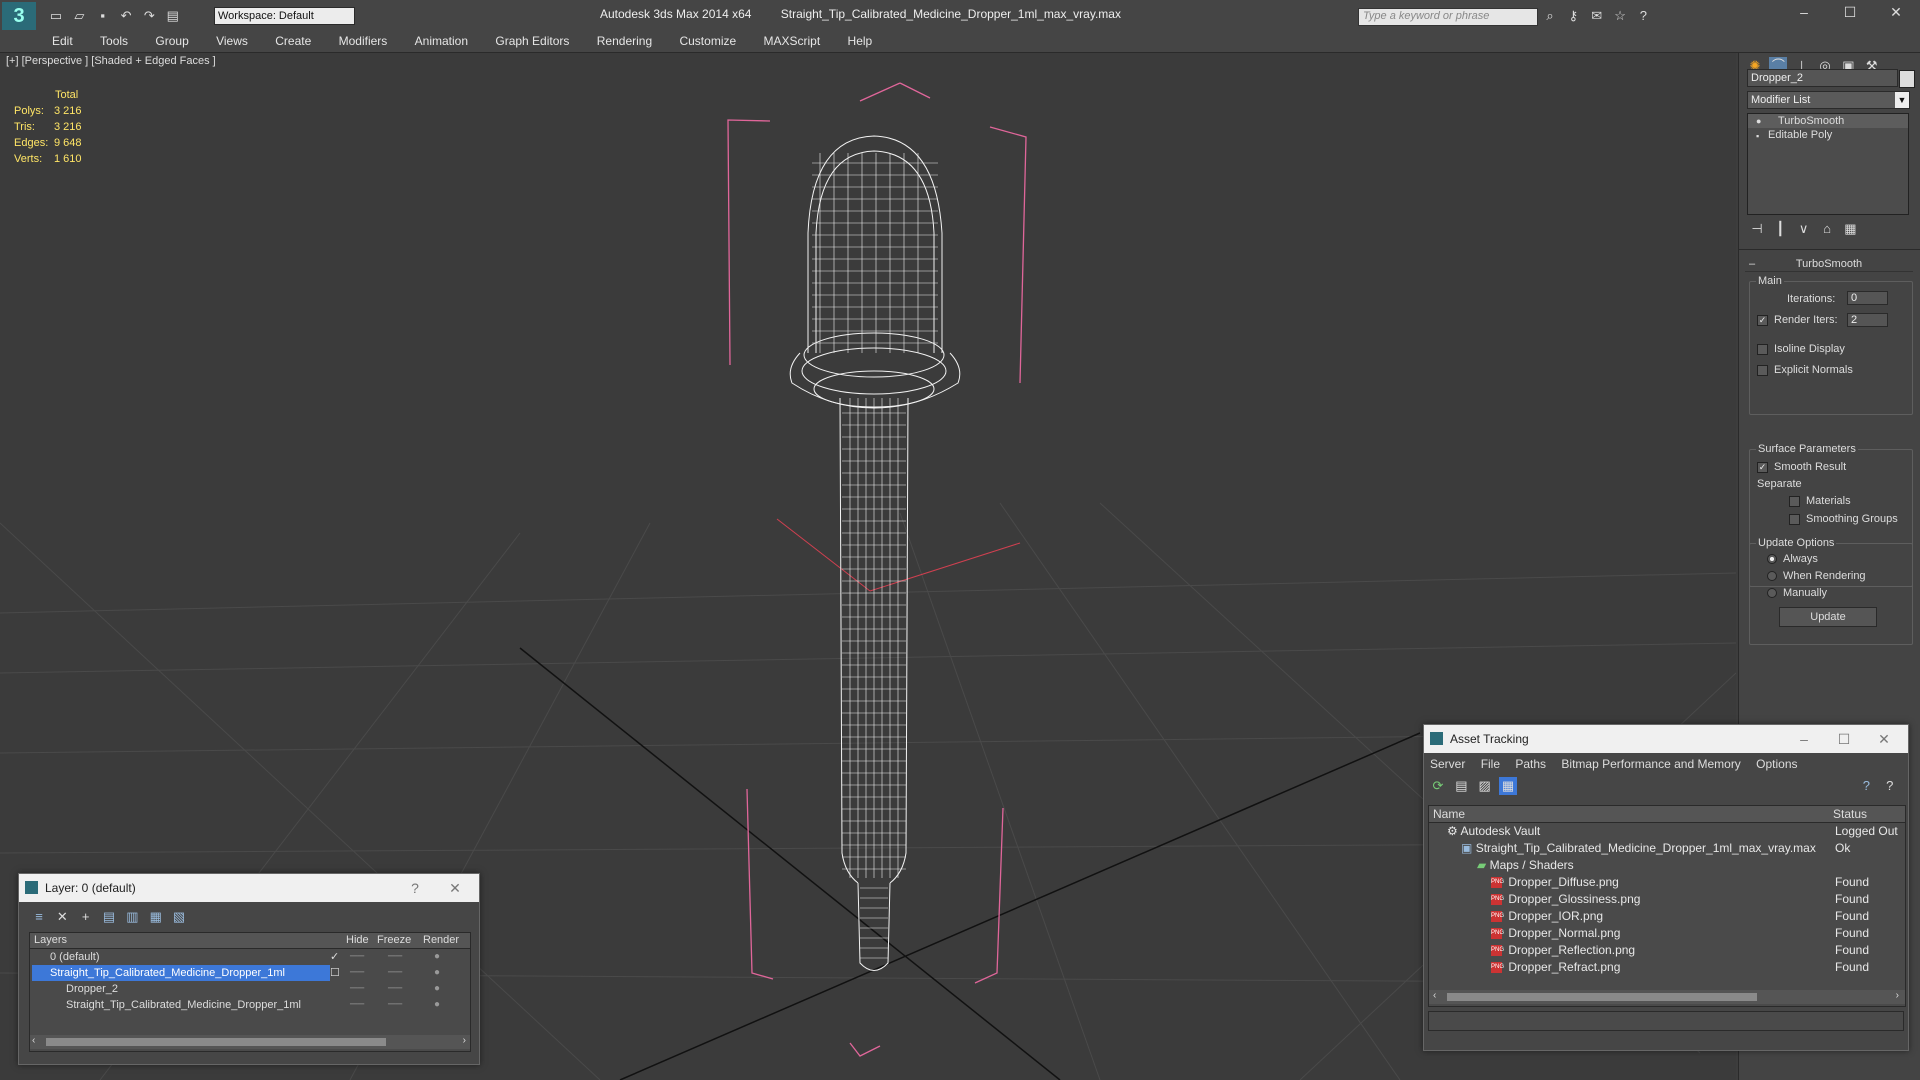 This screenshot has width=1920, height=1080. I want to click on favorites-star-icon: ☆, so click(1620, 16).